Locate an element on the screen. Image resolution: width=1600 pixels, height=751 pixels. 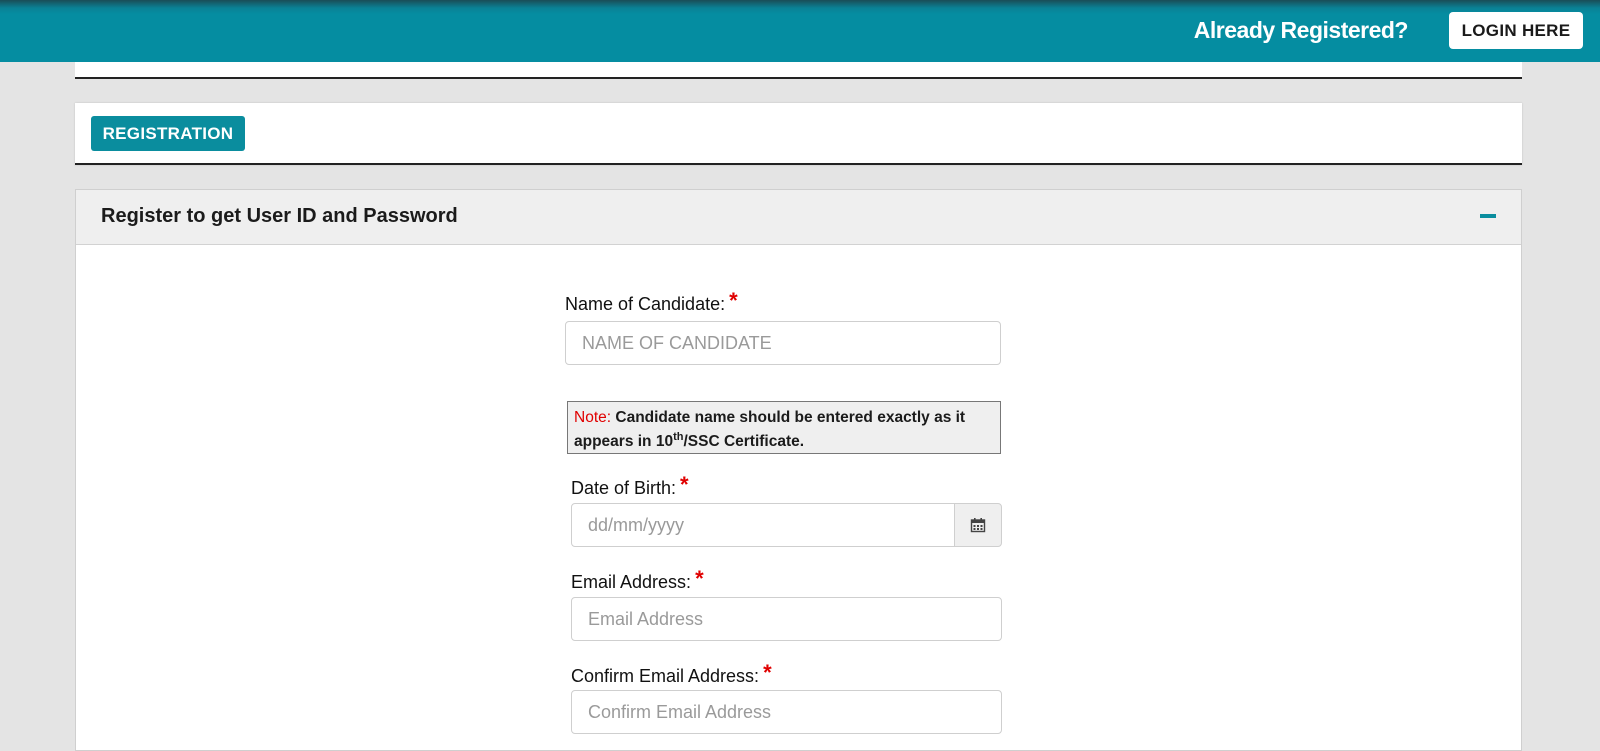
confirm-email-label-text: Confirm Email Address: is located at coordinates (665, 676).